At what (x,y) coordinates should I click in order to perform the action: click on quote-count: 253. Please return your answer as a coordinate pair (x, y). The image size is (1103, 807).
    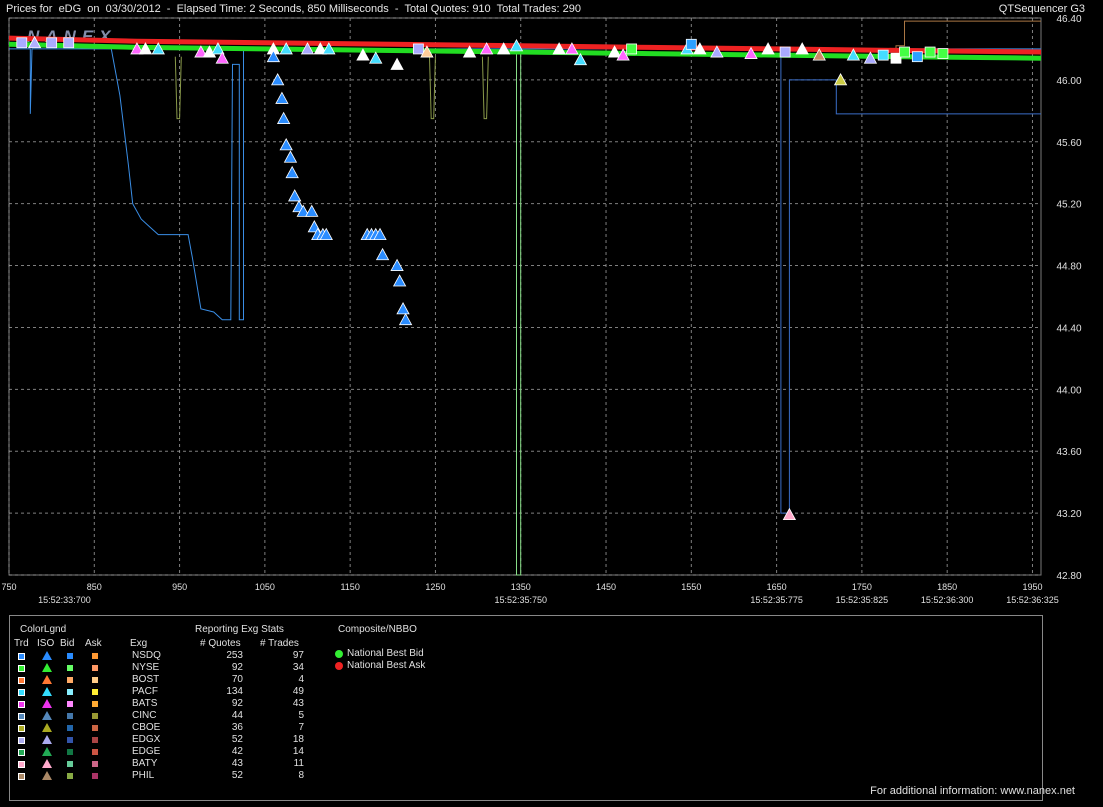
    Looking at the image, I should click on (234, 655).